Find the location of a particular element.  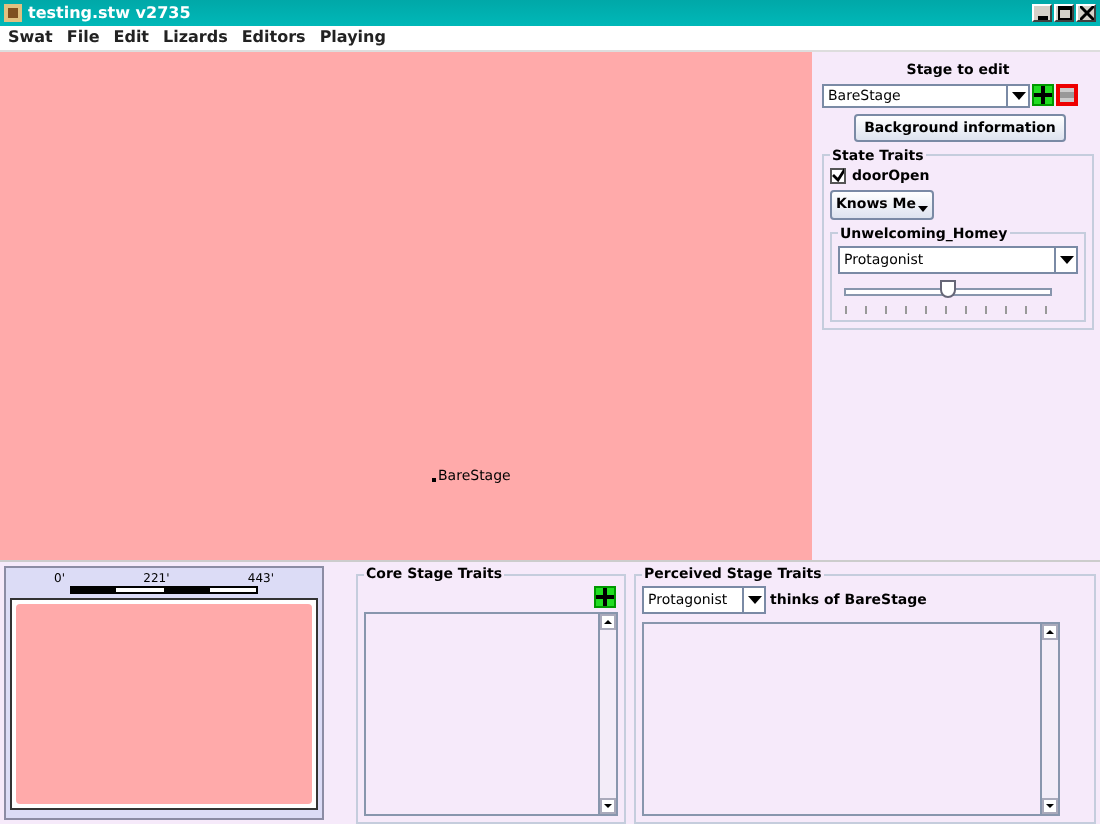

menu-item: File is located at coordinates (83, 37).